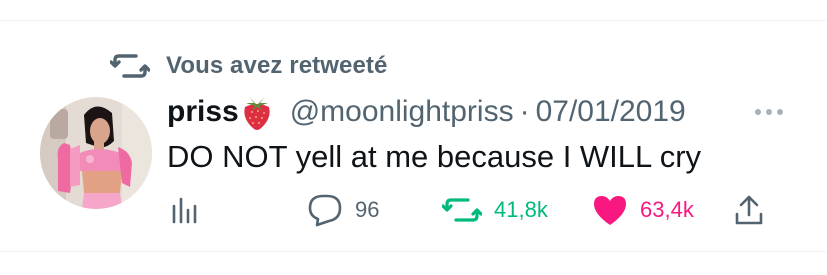  I want to click on share-icon, so click(749, 210).